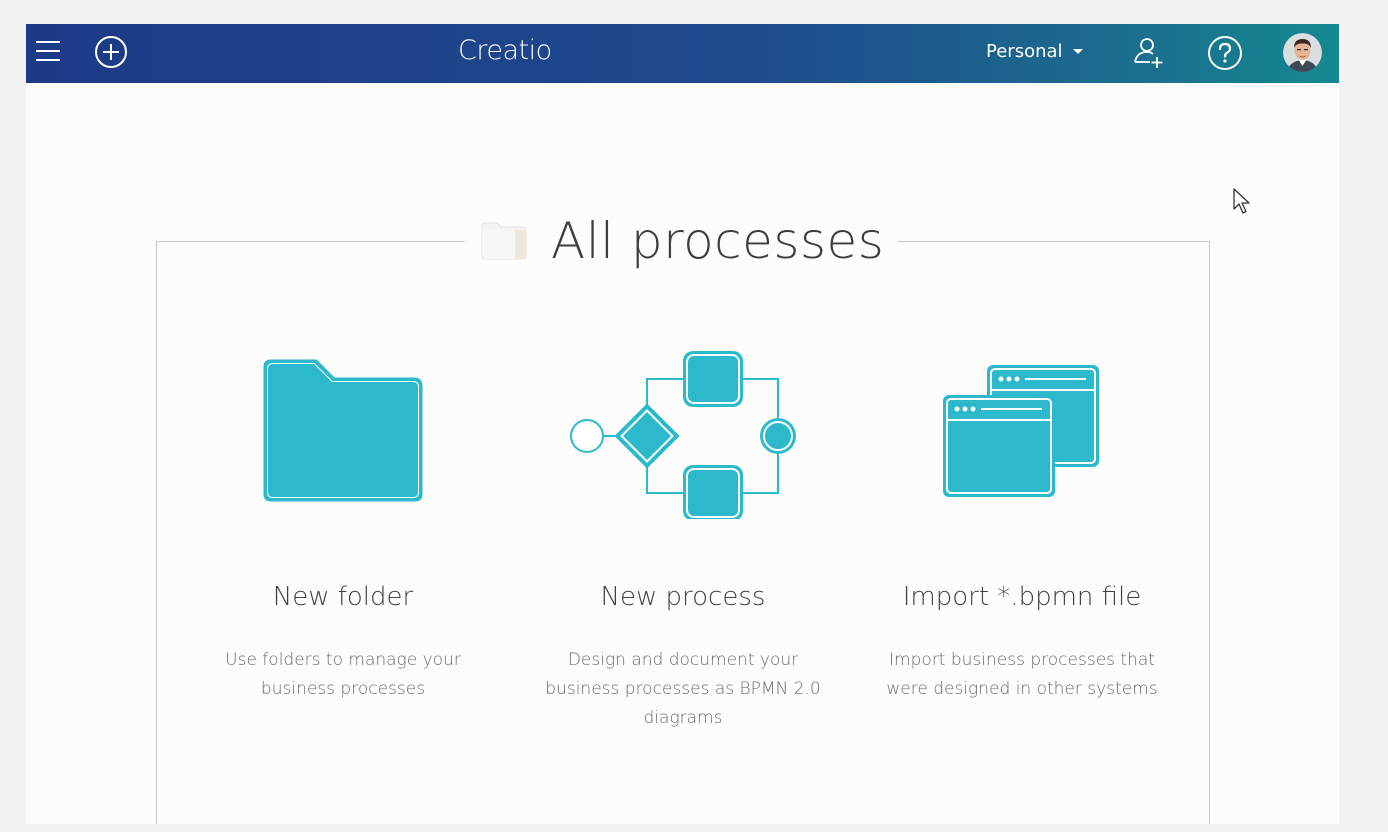  I want to click on creatio-logo: Creatio, so click(505, 50).